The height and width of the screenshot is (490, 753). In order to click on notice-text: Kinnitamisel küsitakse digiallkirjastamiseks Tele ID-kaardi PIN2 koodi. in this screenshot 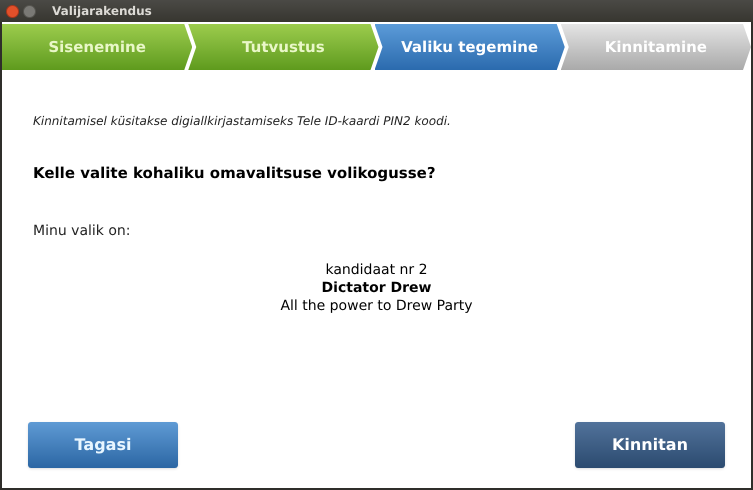, I will do `click(242, 121)`.